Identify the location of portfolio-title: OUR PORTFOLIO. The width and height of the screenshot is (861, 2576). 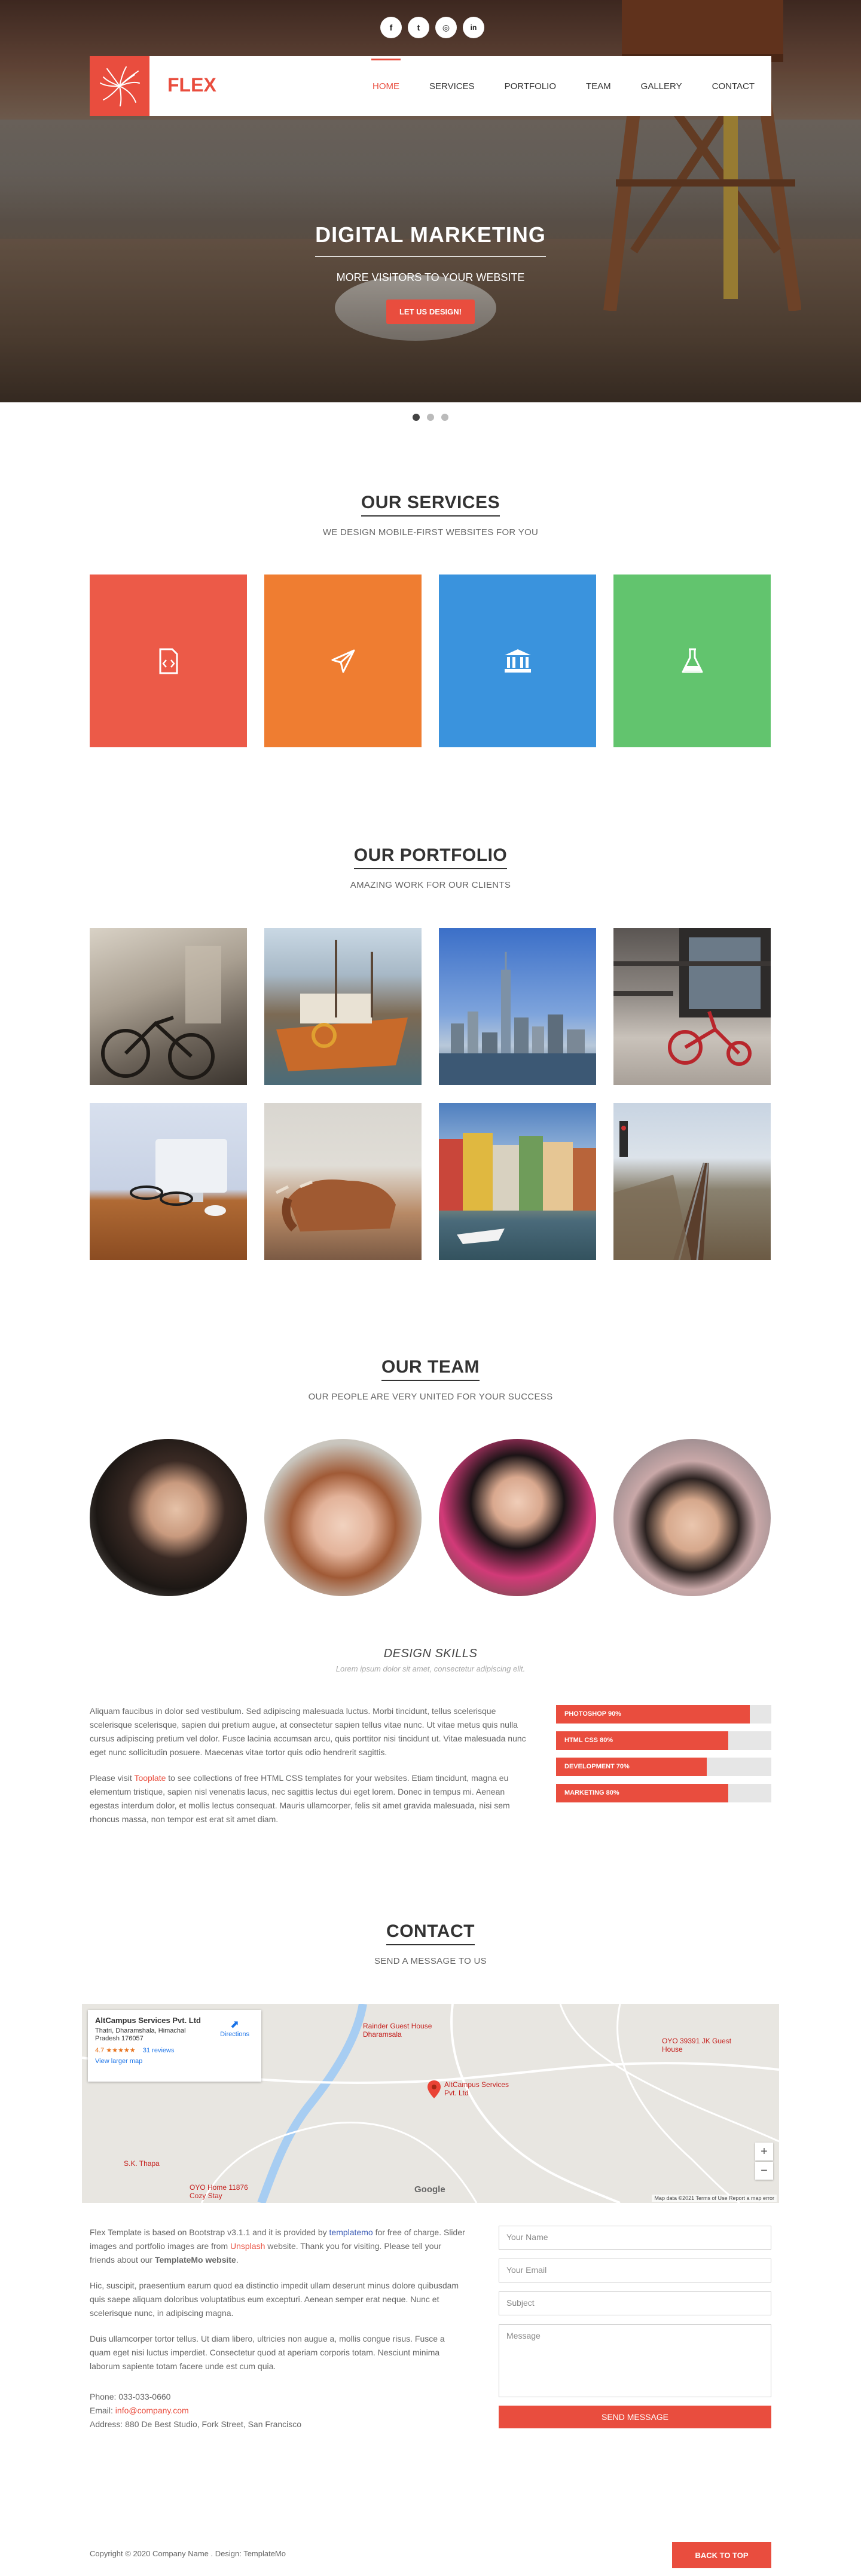
(430, 857).